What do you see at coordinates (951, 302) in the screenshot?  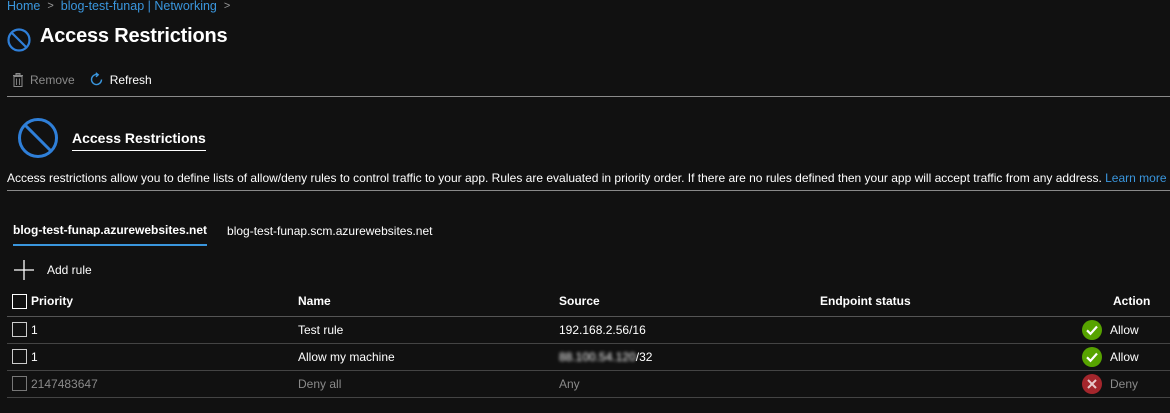 I see `header-endpoint-status: Endpoint status` at bounding box center [951, 302].